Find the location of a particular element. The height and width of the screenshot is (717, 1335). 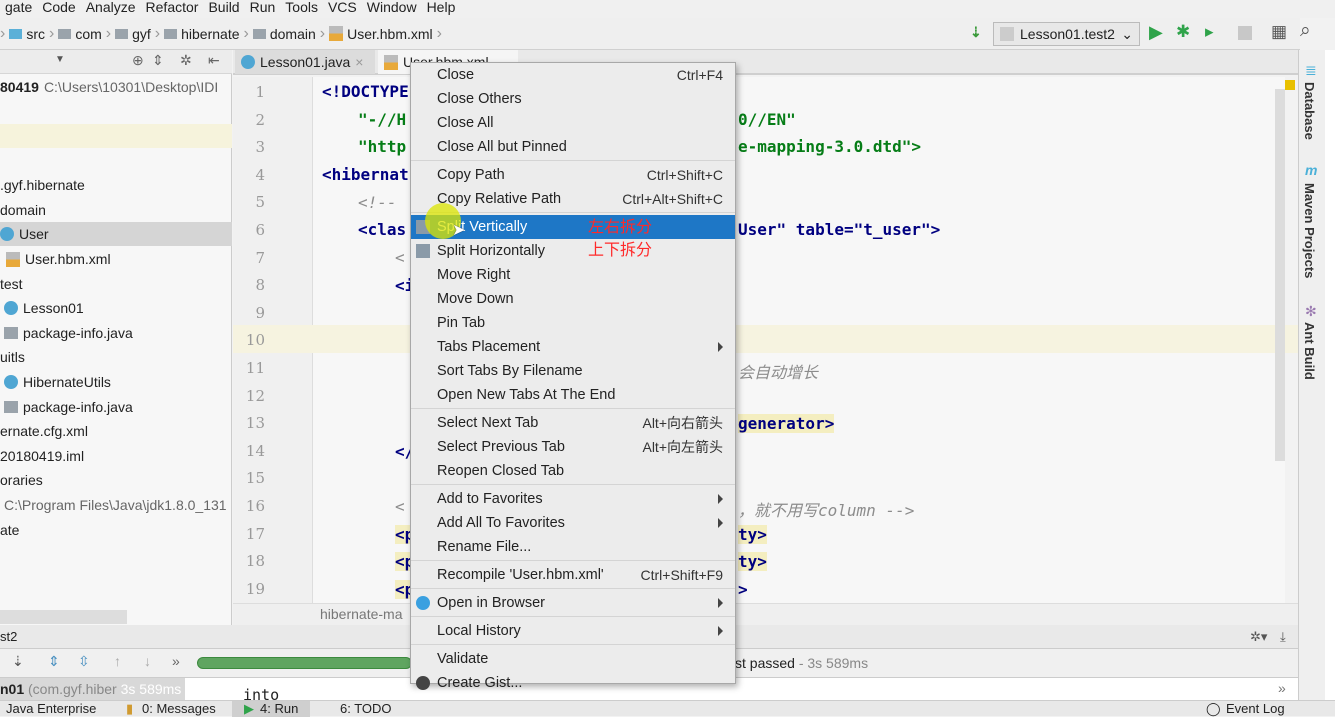

tree-item: domain is located at coordinates (116, 210).